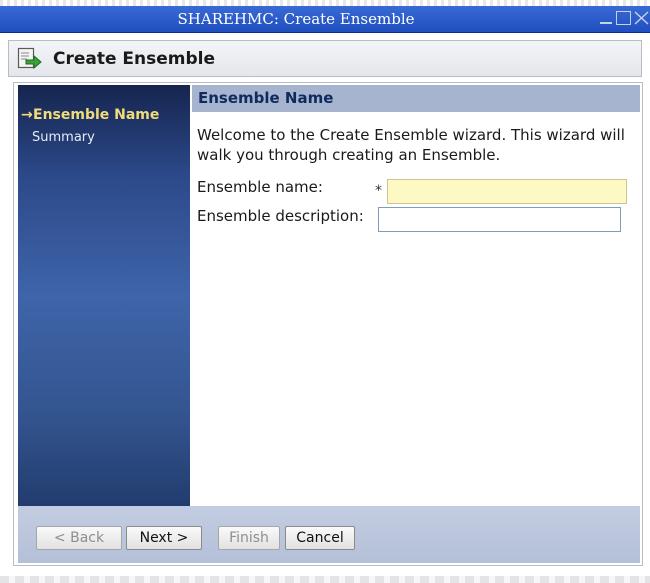  I want to click on window-titlebar: SHAREHMC: Create Ensemble, so click(325, 19).